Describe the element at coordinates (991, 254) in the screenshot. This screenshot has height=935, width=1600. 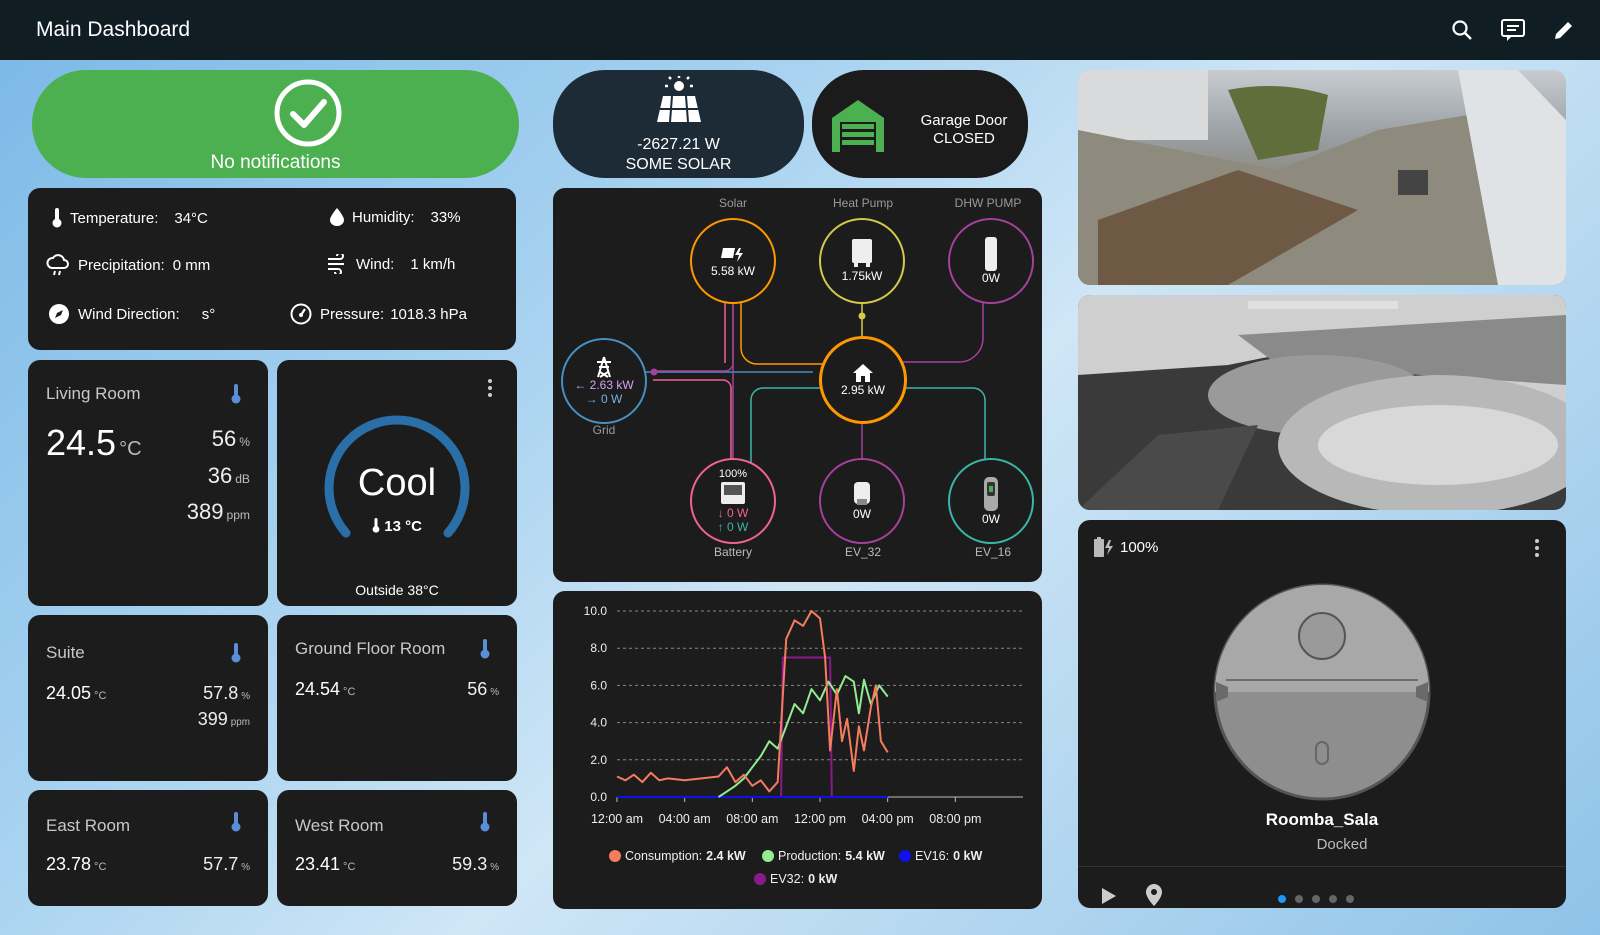
I see `water-heater-icon` at that location.